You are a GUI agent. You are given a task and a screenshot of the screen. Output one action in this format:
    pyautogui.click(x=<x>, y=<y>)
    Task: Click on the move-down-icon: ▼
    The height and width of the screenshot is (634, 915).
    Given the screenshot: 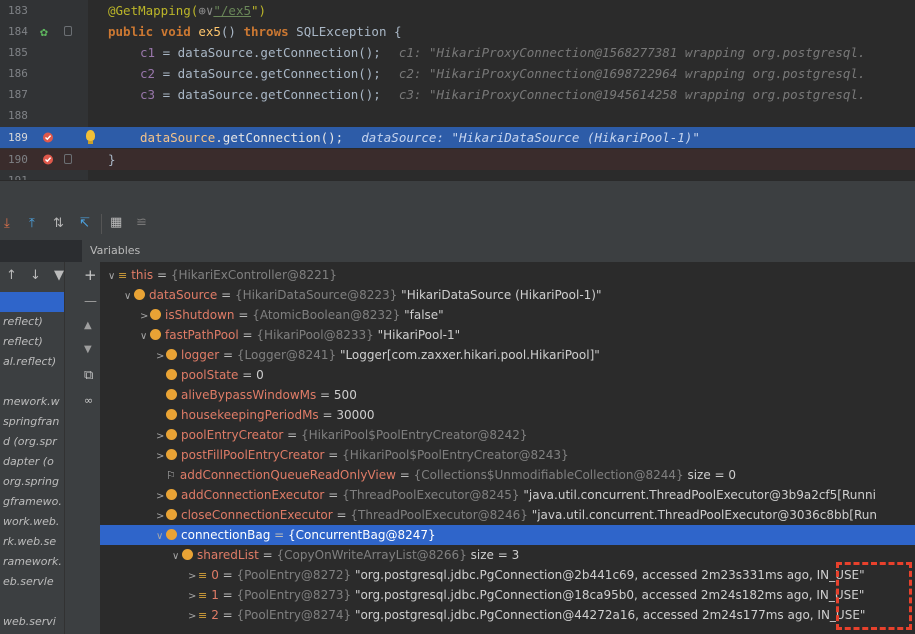 What is the action you would take?
    pyautogui.click(x=88, y=349)
    